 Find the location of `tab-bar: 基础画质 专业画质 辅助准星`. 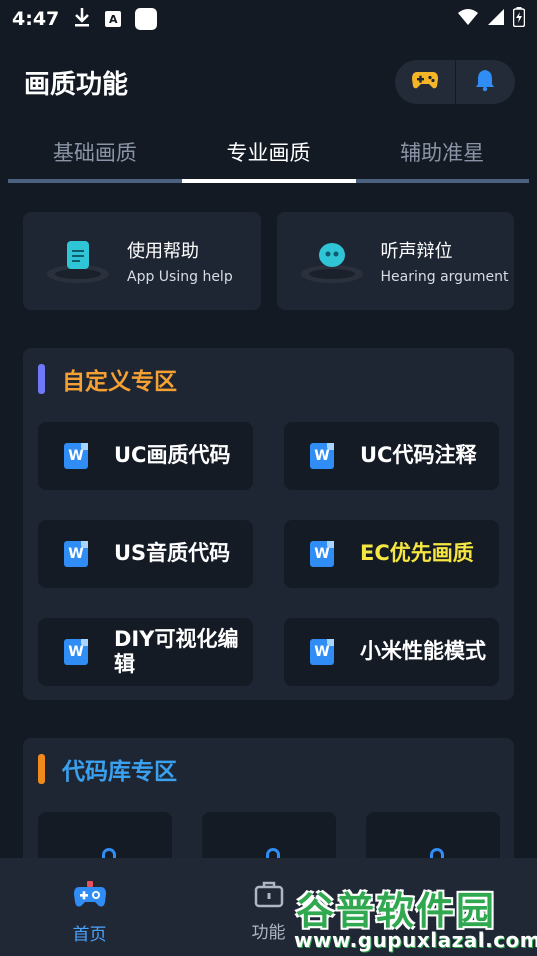

tab-bar: 基础画质 专业画质 辅助准星 is located at coordinates (268, 156).